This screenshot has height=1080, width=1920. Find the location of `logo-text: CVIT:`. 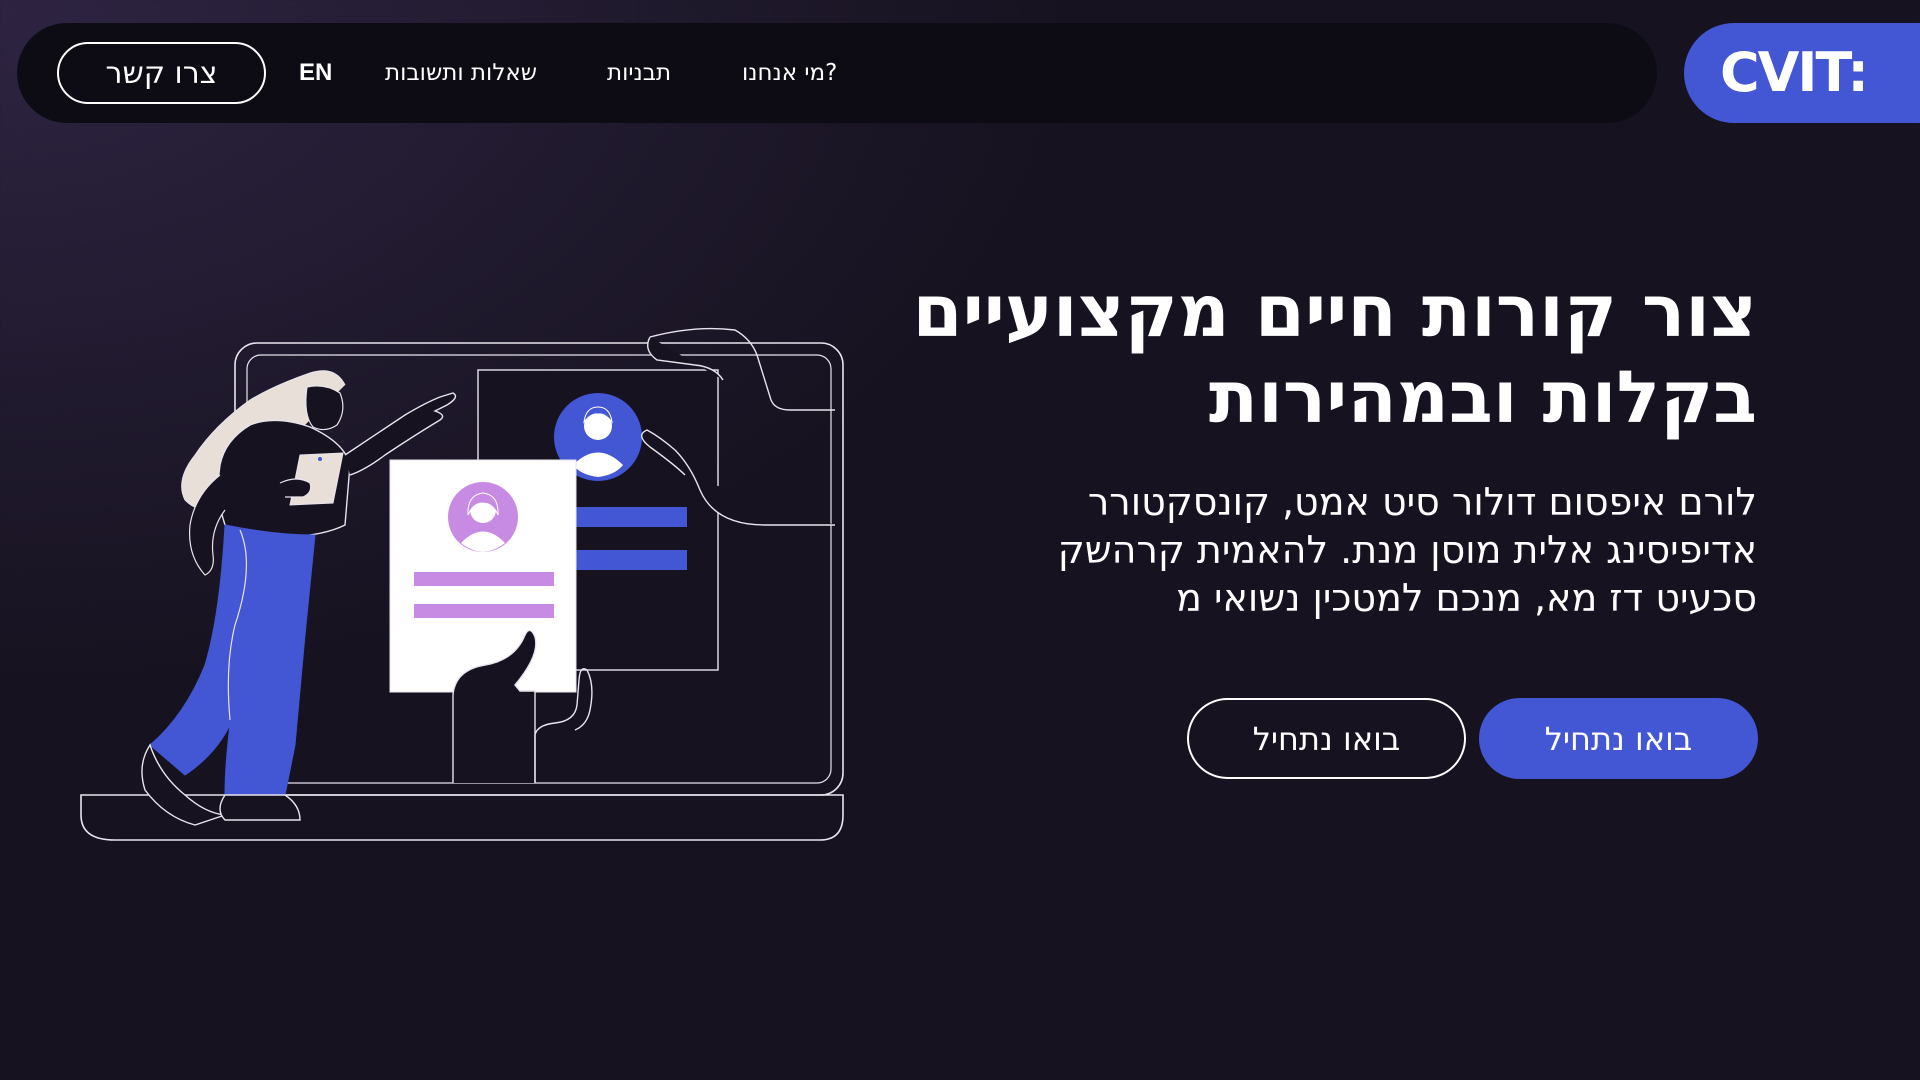

logo-text: CVIT: is located at coordinates (1794, 72).